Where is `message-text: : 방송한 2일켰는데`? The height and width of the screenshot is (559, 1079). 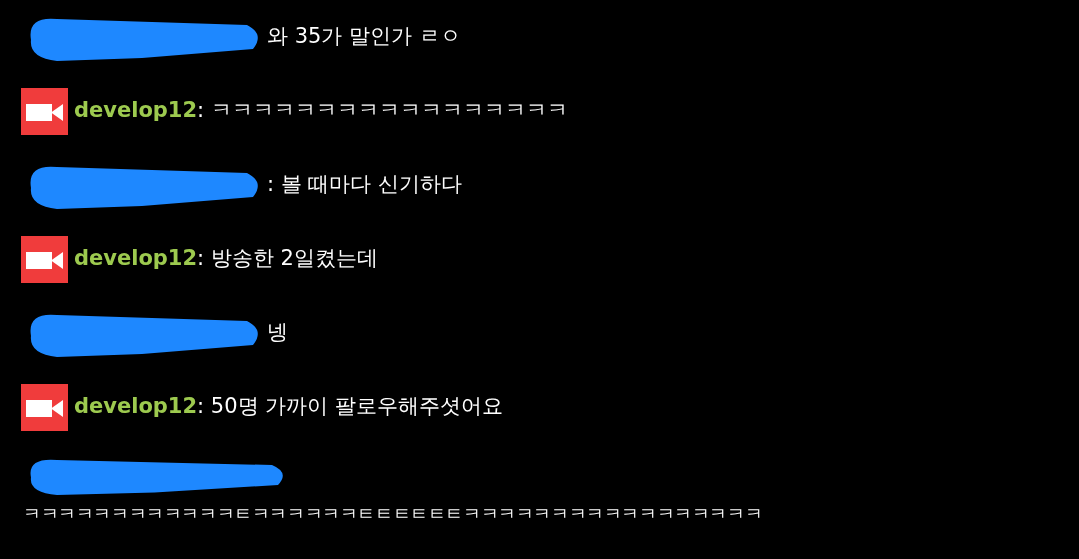 message-text: : 방송한 2일켰는데 is located at coordinates (287, 259).